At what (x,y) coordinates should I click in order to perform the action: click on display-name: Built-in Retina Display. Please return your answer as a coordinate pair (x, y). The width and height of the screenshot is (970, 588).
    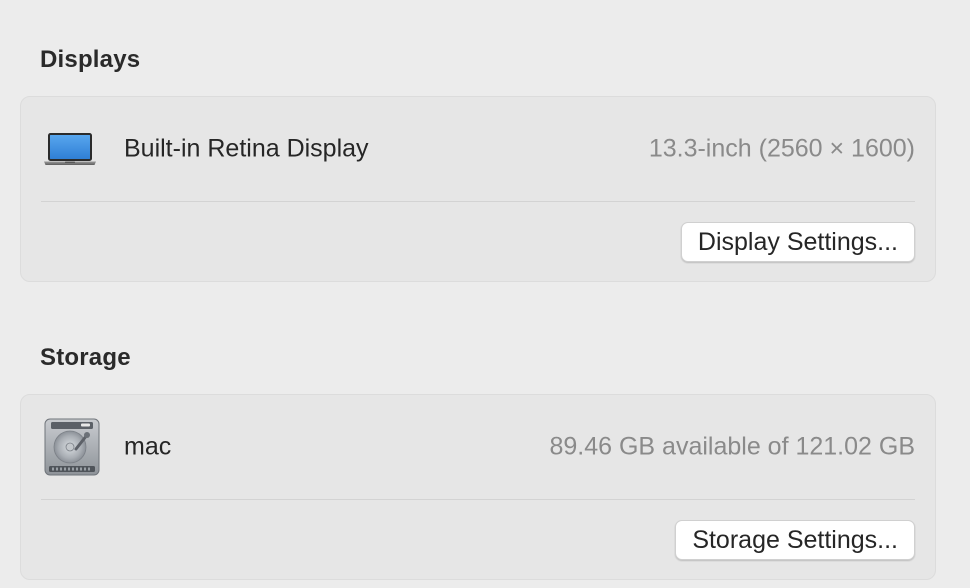
    Looking at the image, I should click on (246, 148).